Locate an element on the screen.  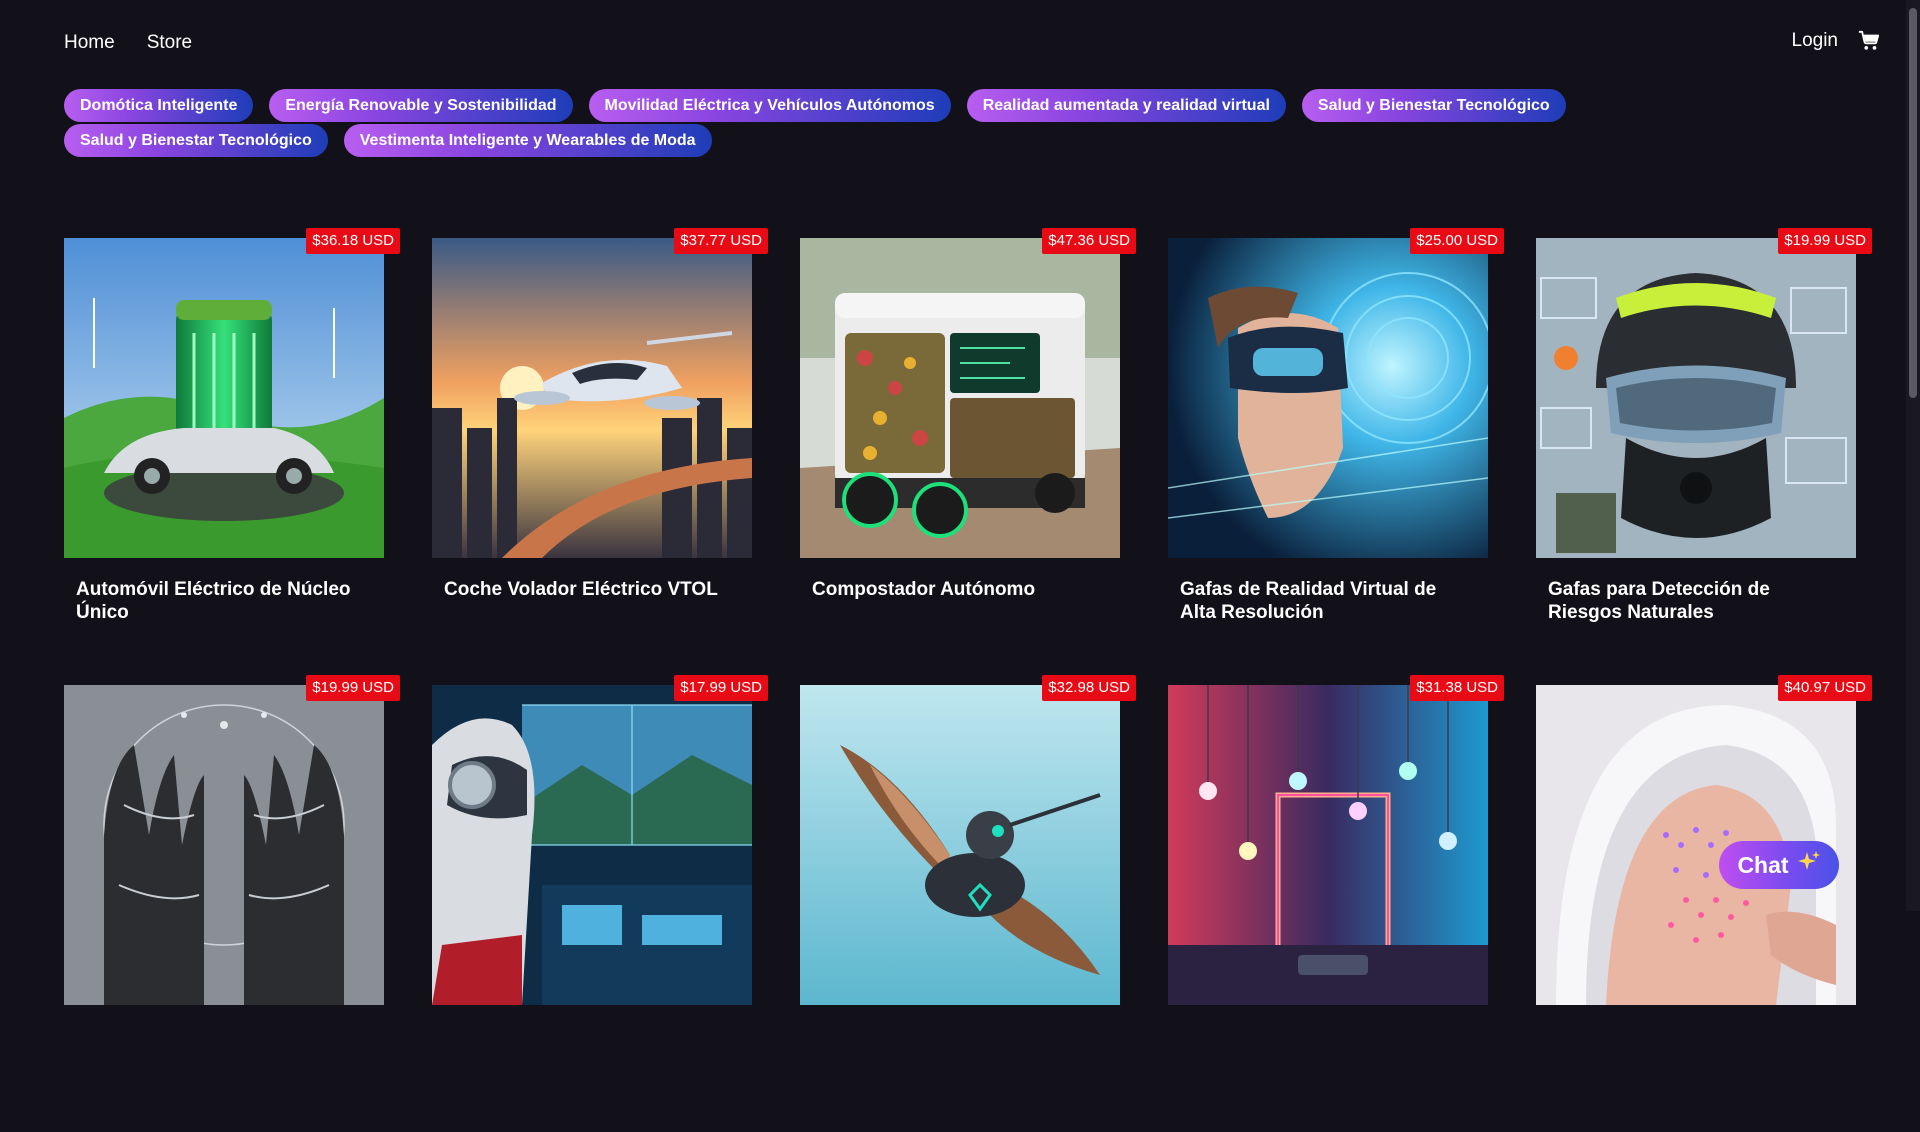
account-nav: Login is located at coordinates (1836, 41).